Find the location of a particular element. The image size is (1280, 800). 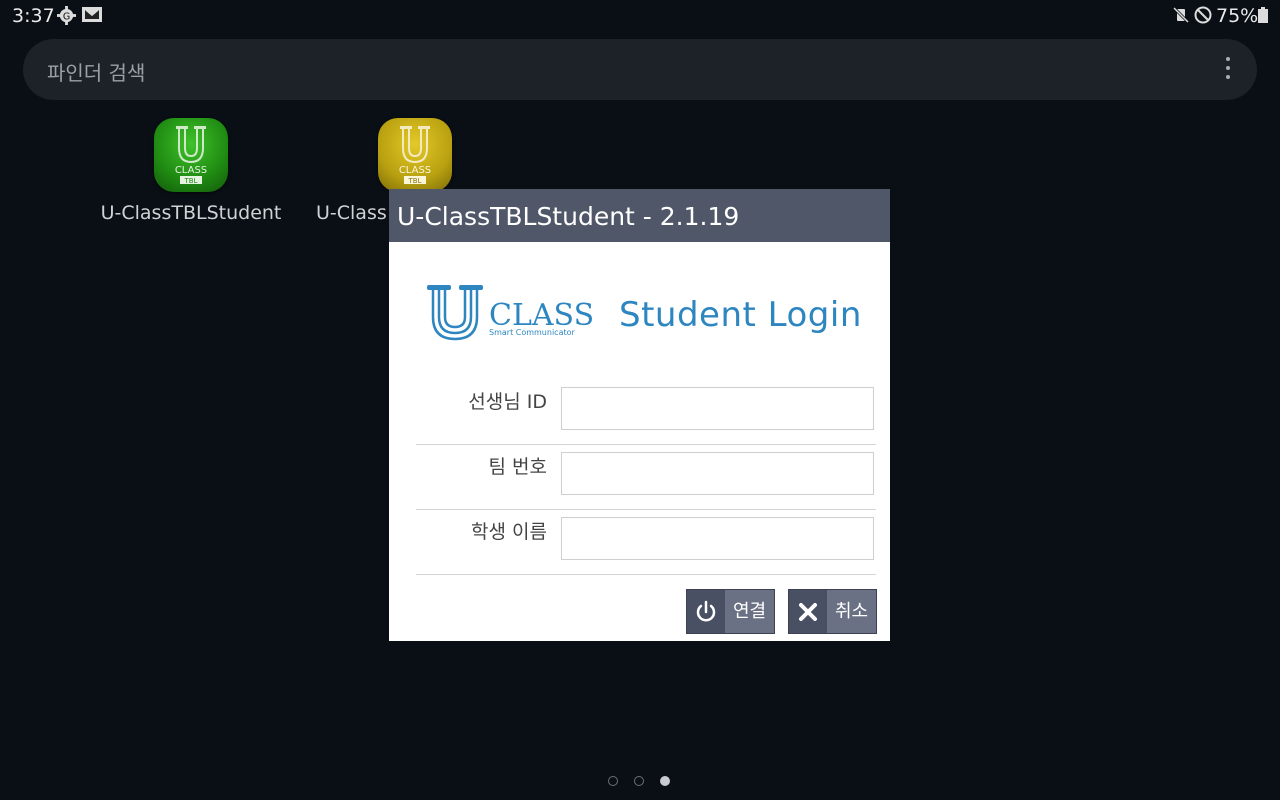

logo-heading: Student Login is located at coordinates (740, 315).